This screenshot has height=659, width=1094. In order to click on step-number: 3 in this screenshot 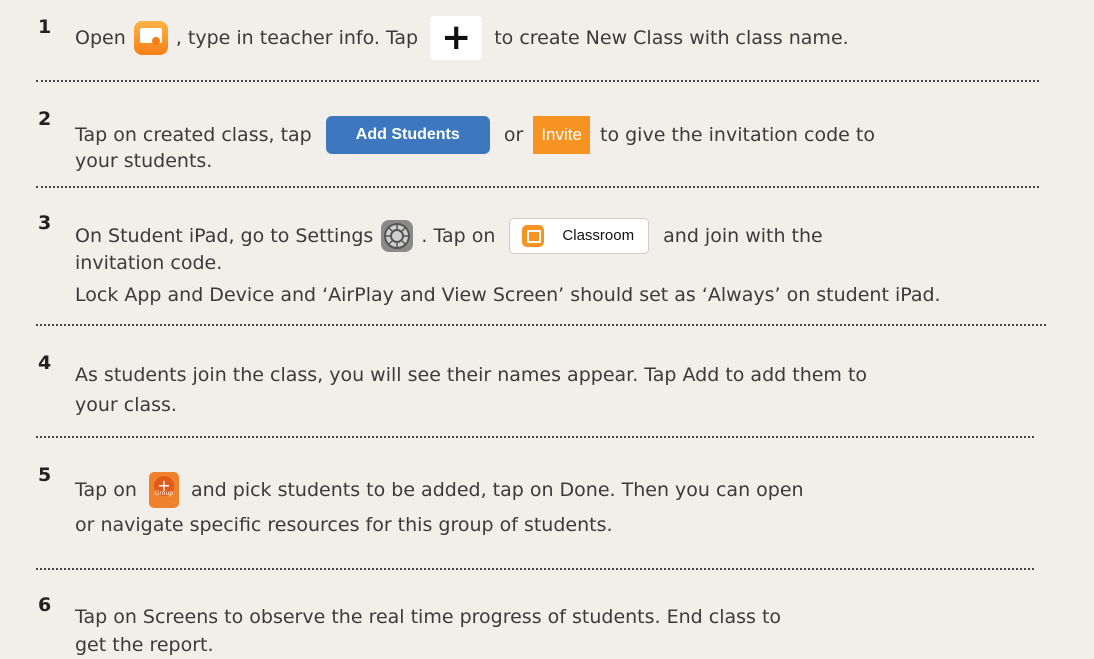, I will do `click(45, 223)`.